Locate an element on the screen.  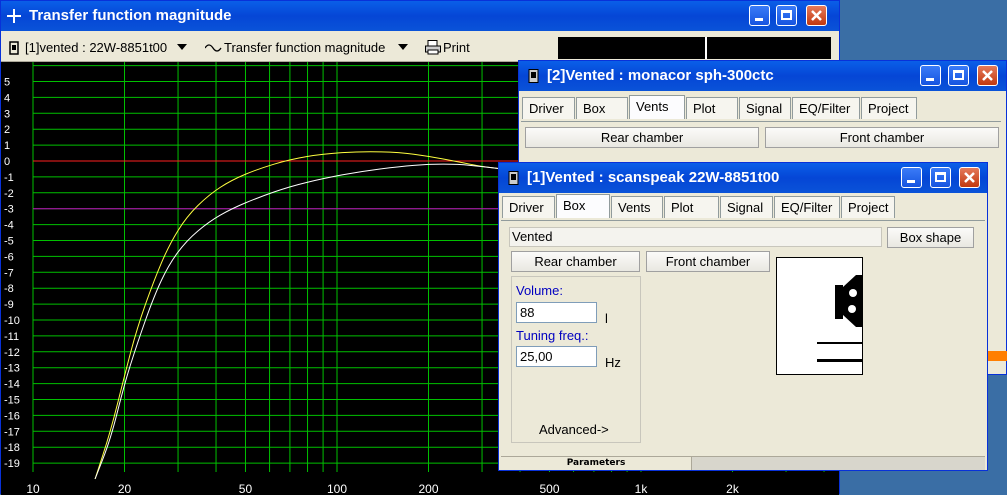
x-tick-label: 20 is located at coordinates (125, 488).